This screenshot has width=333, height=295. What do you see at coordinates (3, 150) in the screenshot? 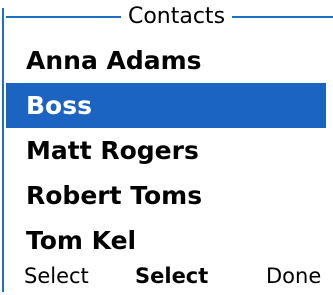
I see `frame-border` at bounding box center [3, 150].